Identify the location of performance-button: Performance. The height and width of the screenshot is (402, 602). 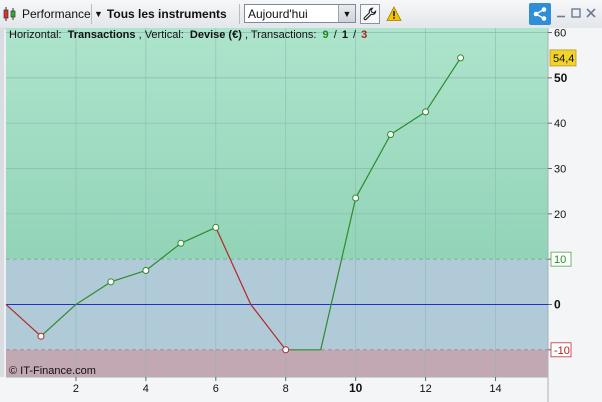
(46, 14).